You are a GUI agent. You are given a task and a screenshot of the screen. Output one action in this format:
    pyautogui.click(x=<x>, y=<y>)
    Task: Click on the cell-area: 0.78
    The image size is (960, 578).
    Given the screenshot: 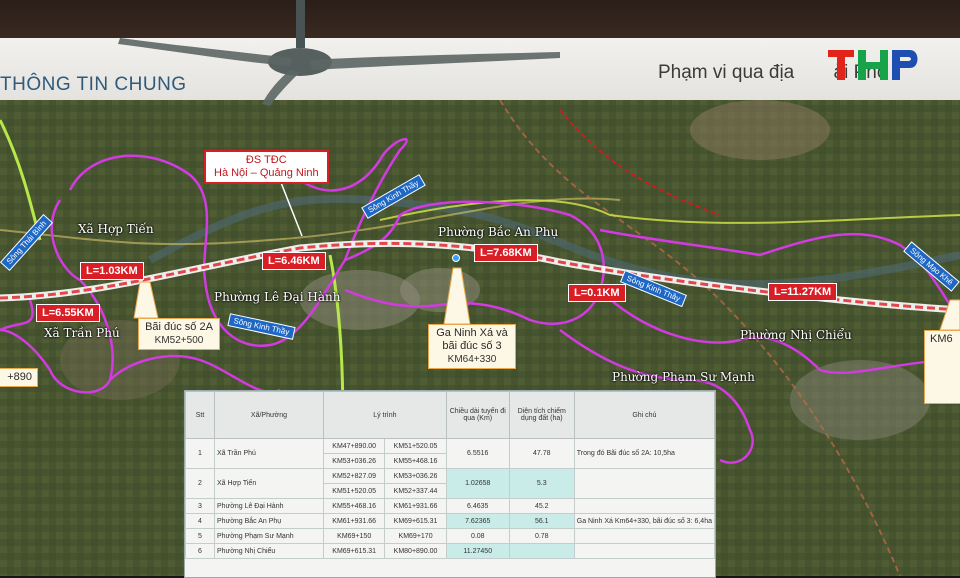 What is the action you would take?
    pyautogui.click(x=541, y=536)
    